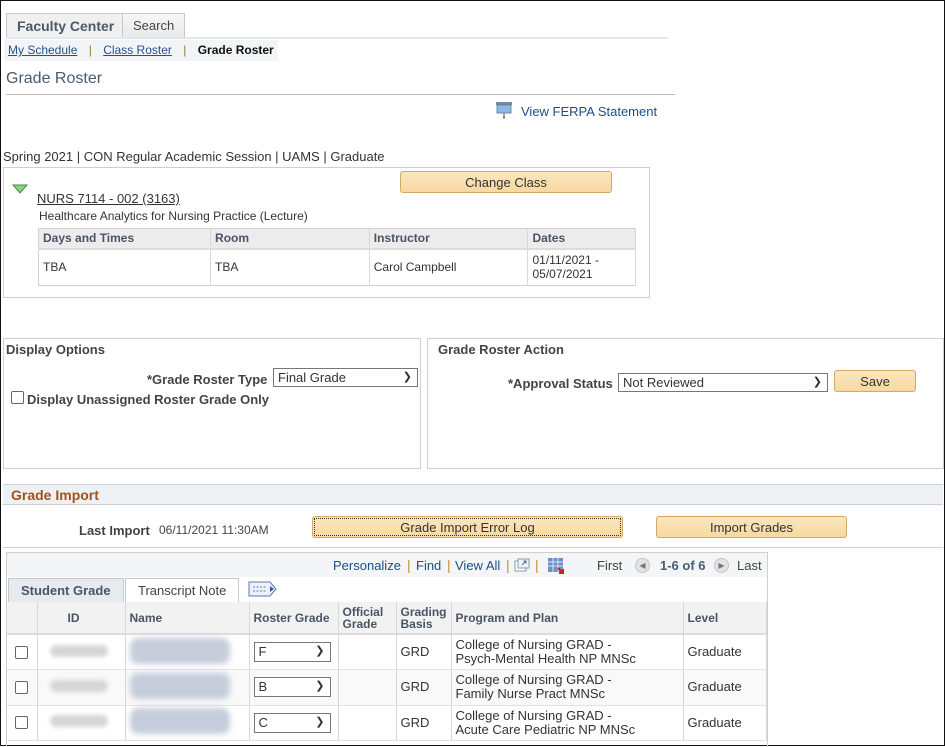 Image resolution: width=945 pixels, height=747 pixels. Describe the element at coordinates (148, 399) in the screenshot. I see `unassigned-only-label: Display Unassigned Roster Grade Only` at that location.